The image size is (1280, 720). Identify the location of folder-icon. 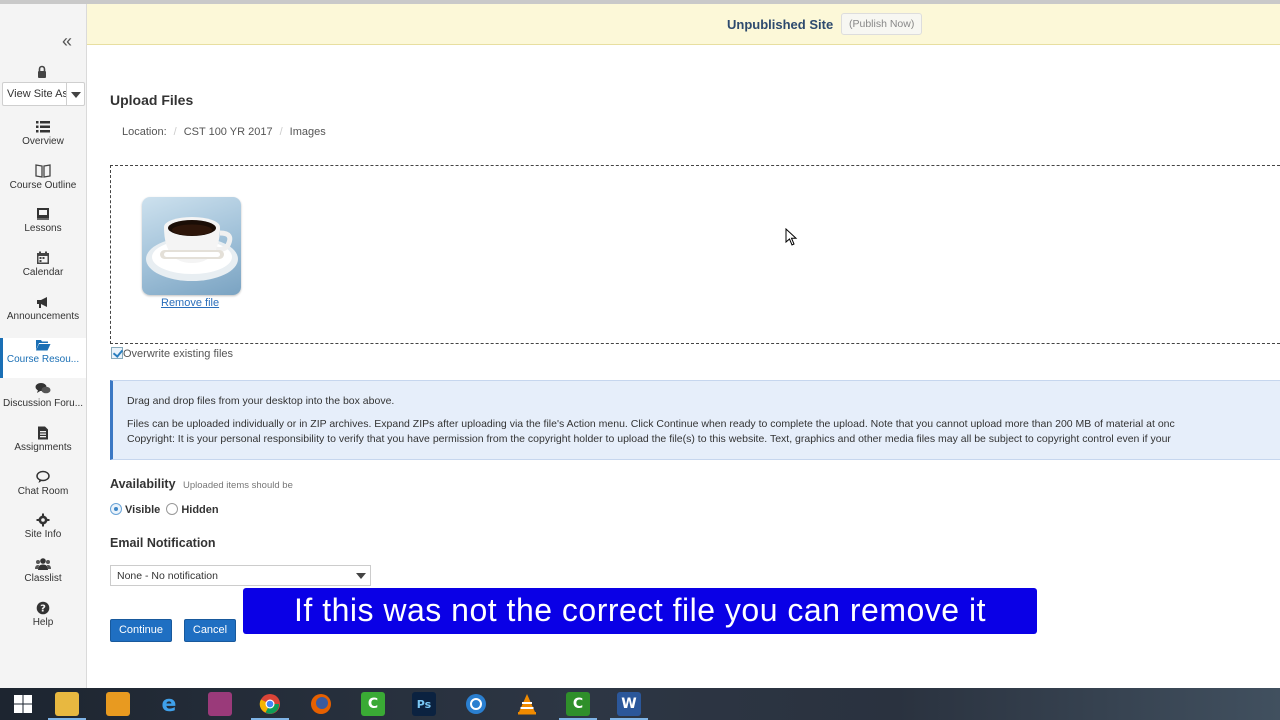
(67, 704).